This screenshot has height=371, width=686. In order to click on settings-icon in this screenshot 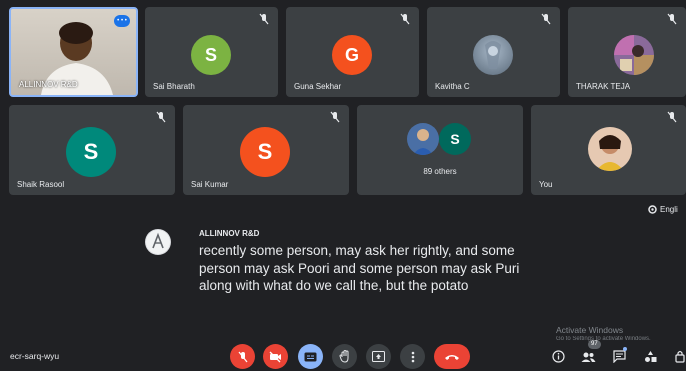, I will do `click(652, 209)`.